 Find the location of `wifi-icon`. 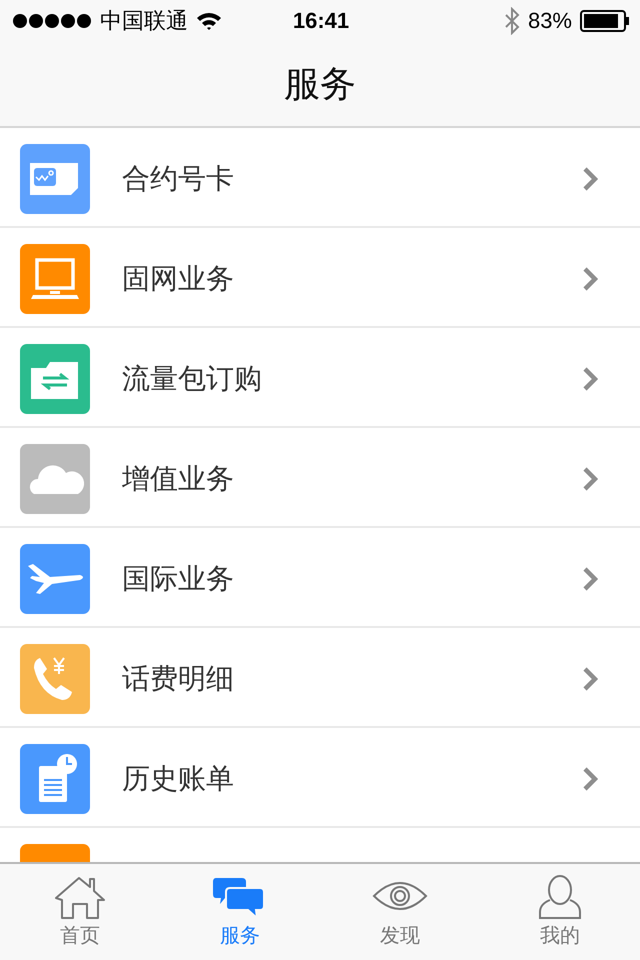

wifi-icon is located at coordinates (209, 21).